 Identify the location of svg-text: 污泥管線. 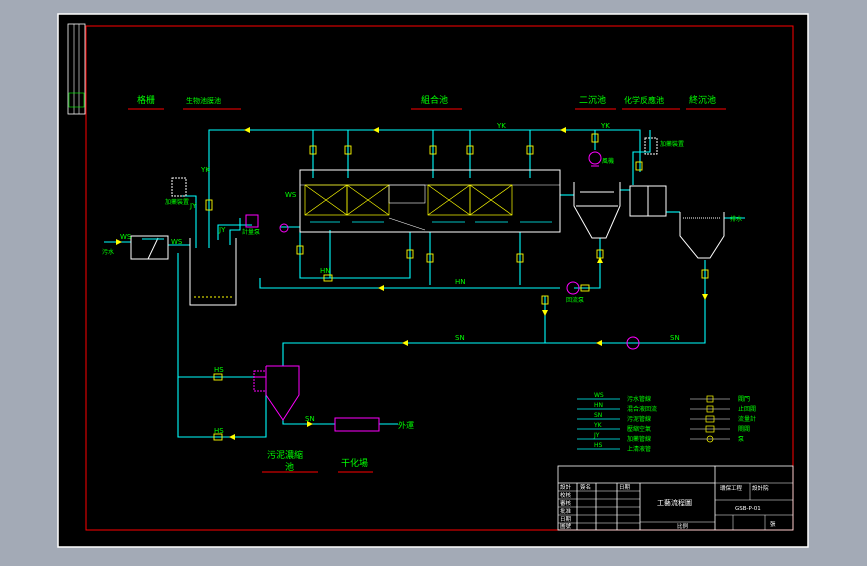
(639, 419).